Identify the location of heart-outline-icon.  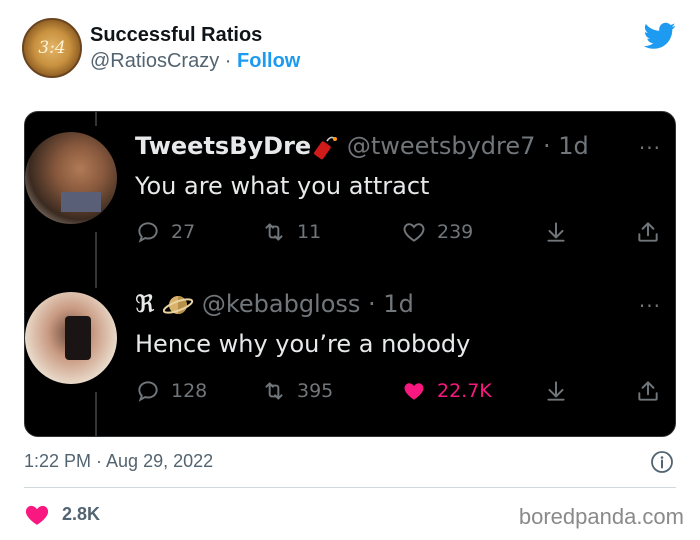
(414, 232).